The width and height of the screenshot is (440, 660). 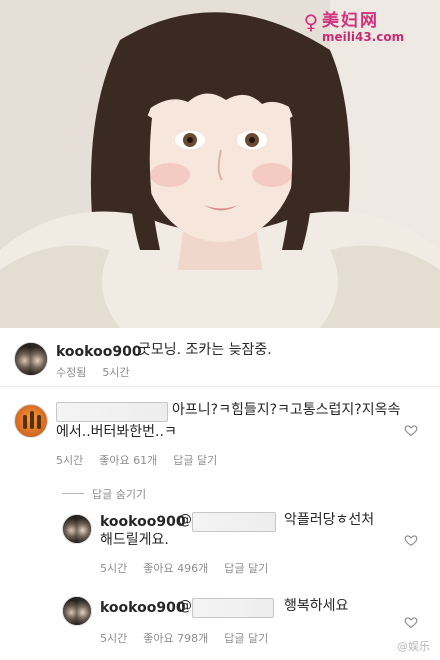 I want to click on reply-text-line2: 해드릴게요., so click(x=134, y=540).